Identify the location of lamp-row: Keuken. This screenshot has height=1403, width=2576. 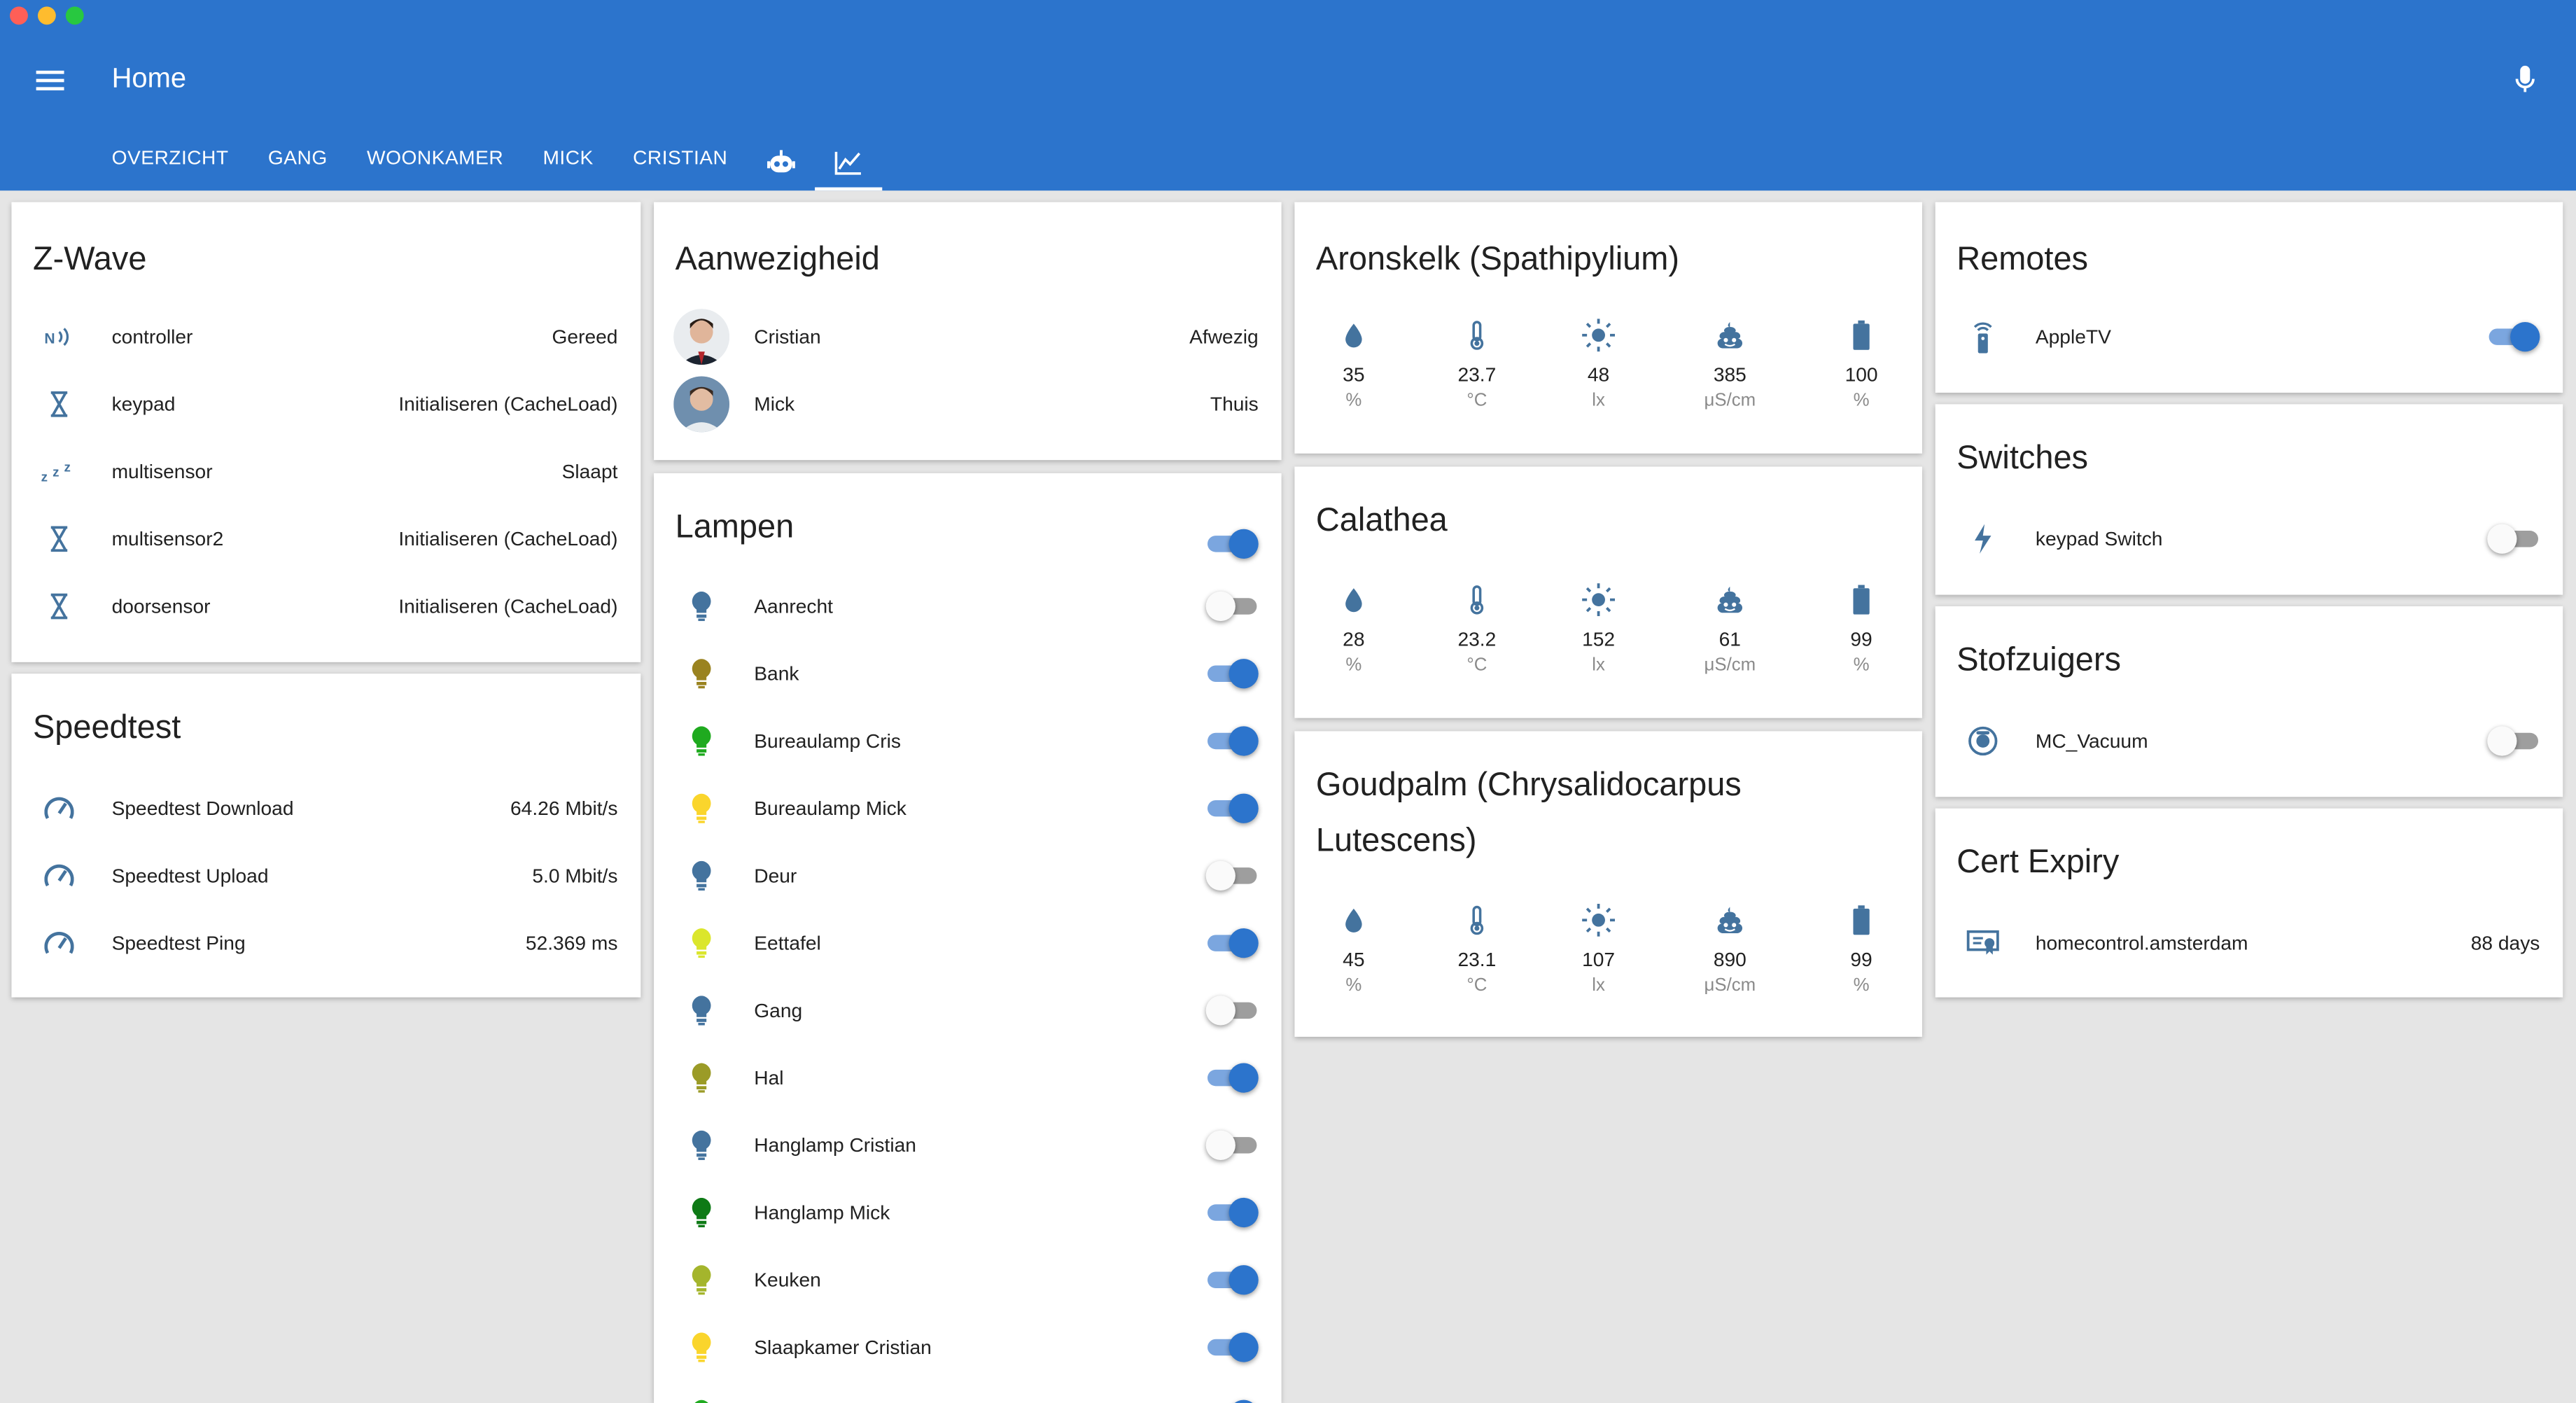
(968, 1280).